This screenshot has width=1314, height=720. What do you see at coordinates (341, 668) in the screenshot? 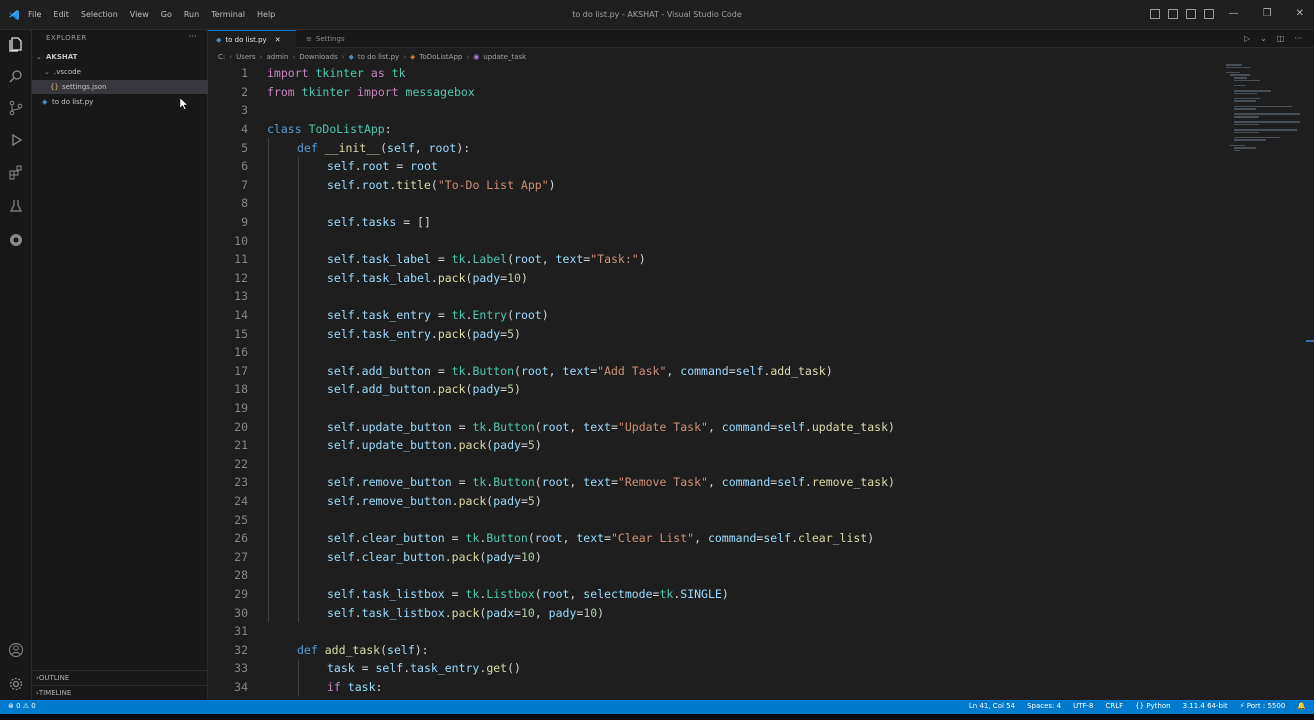
I see `code-token: task` at bounding box center [341, 668].